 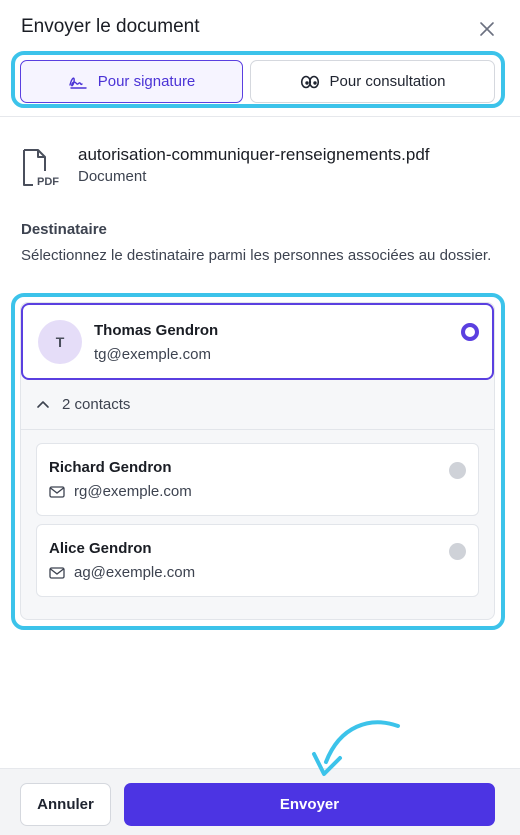 What do you see at coordinates (110, 26) in the screenshot?
I see `dialog-title: Envoyer le document` at bounding box center [110, 26].